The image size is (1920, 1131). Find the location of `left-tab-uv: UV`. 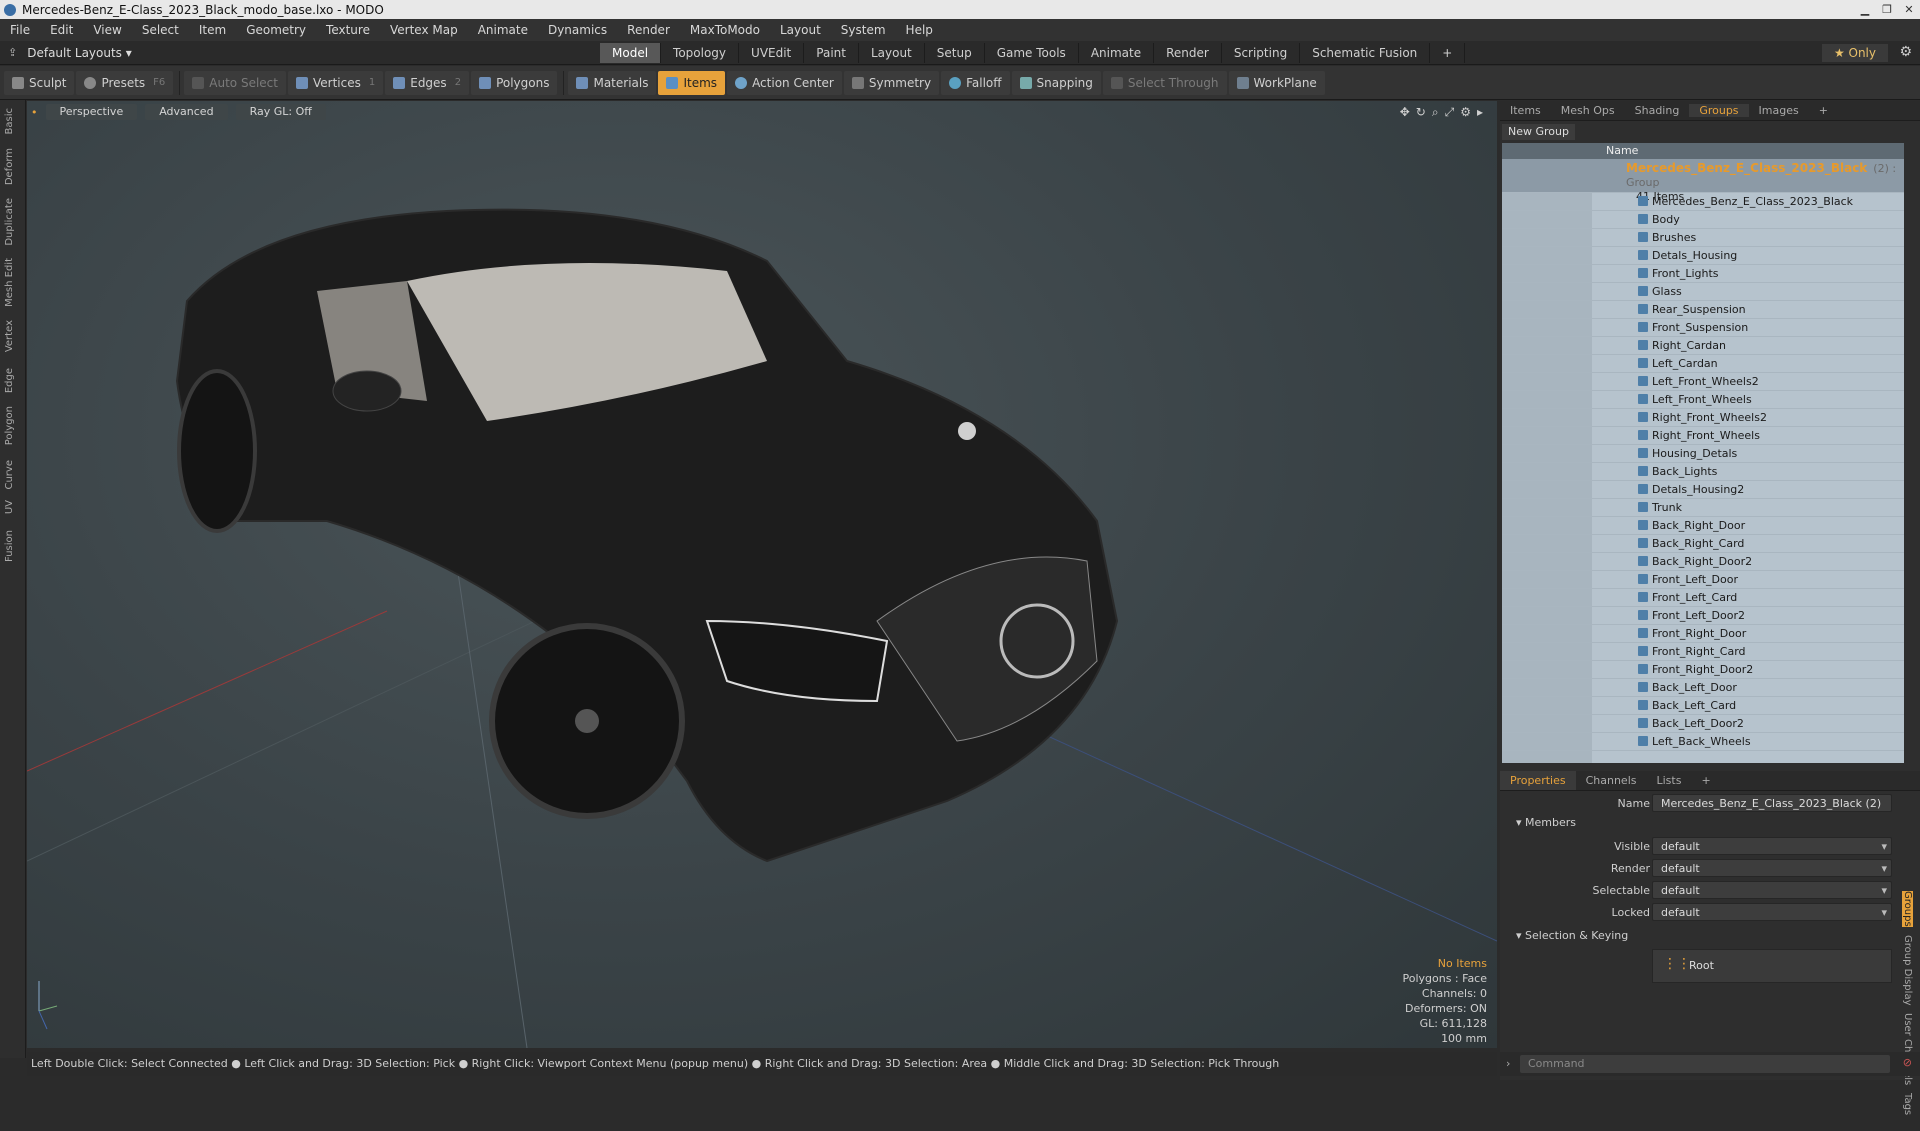

left-tab-uv: UV is located at coordinates (9, 507).